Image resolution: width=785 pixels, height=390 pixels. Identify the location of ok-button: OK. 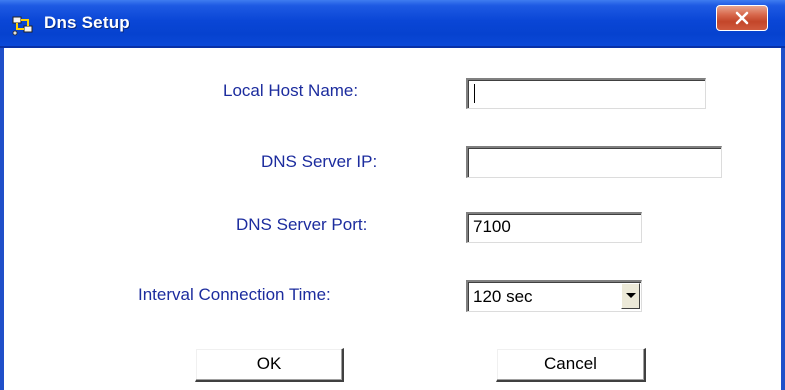
(269, 365).